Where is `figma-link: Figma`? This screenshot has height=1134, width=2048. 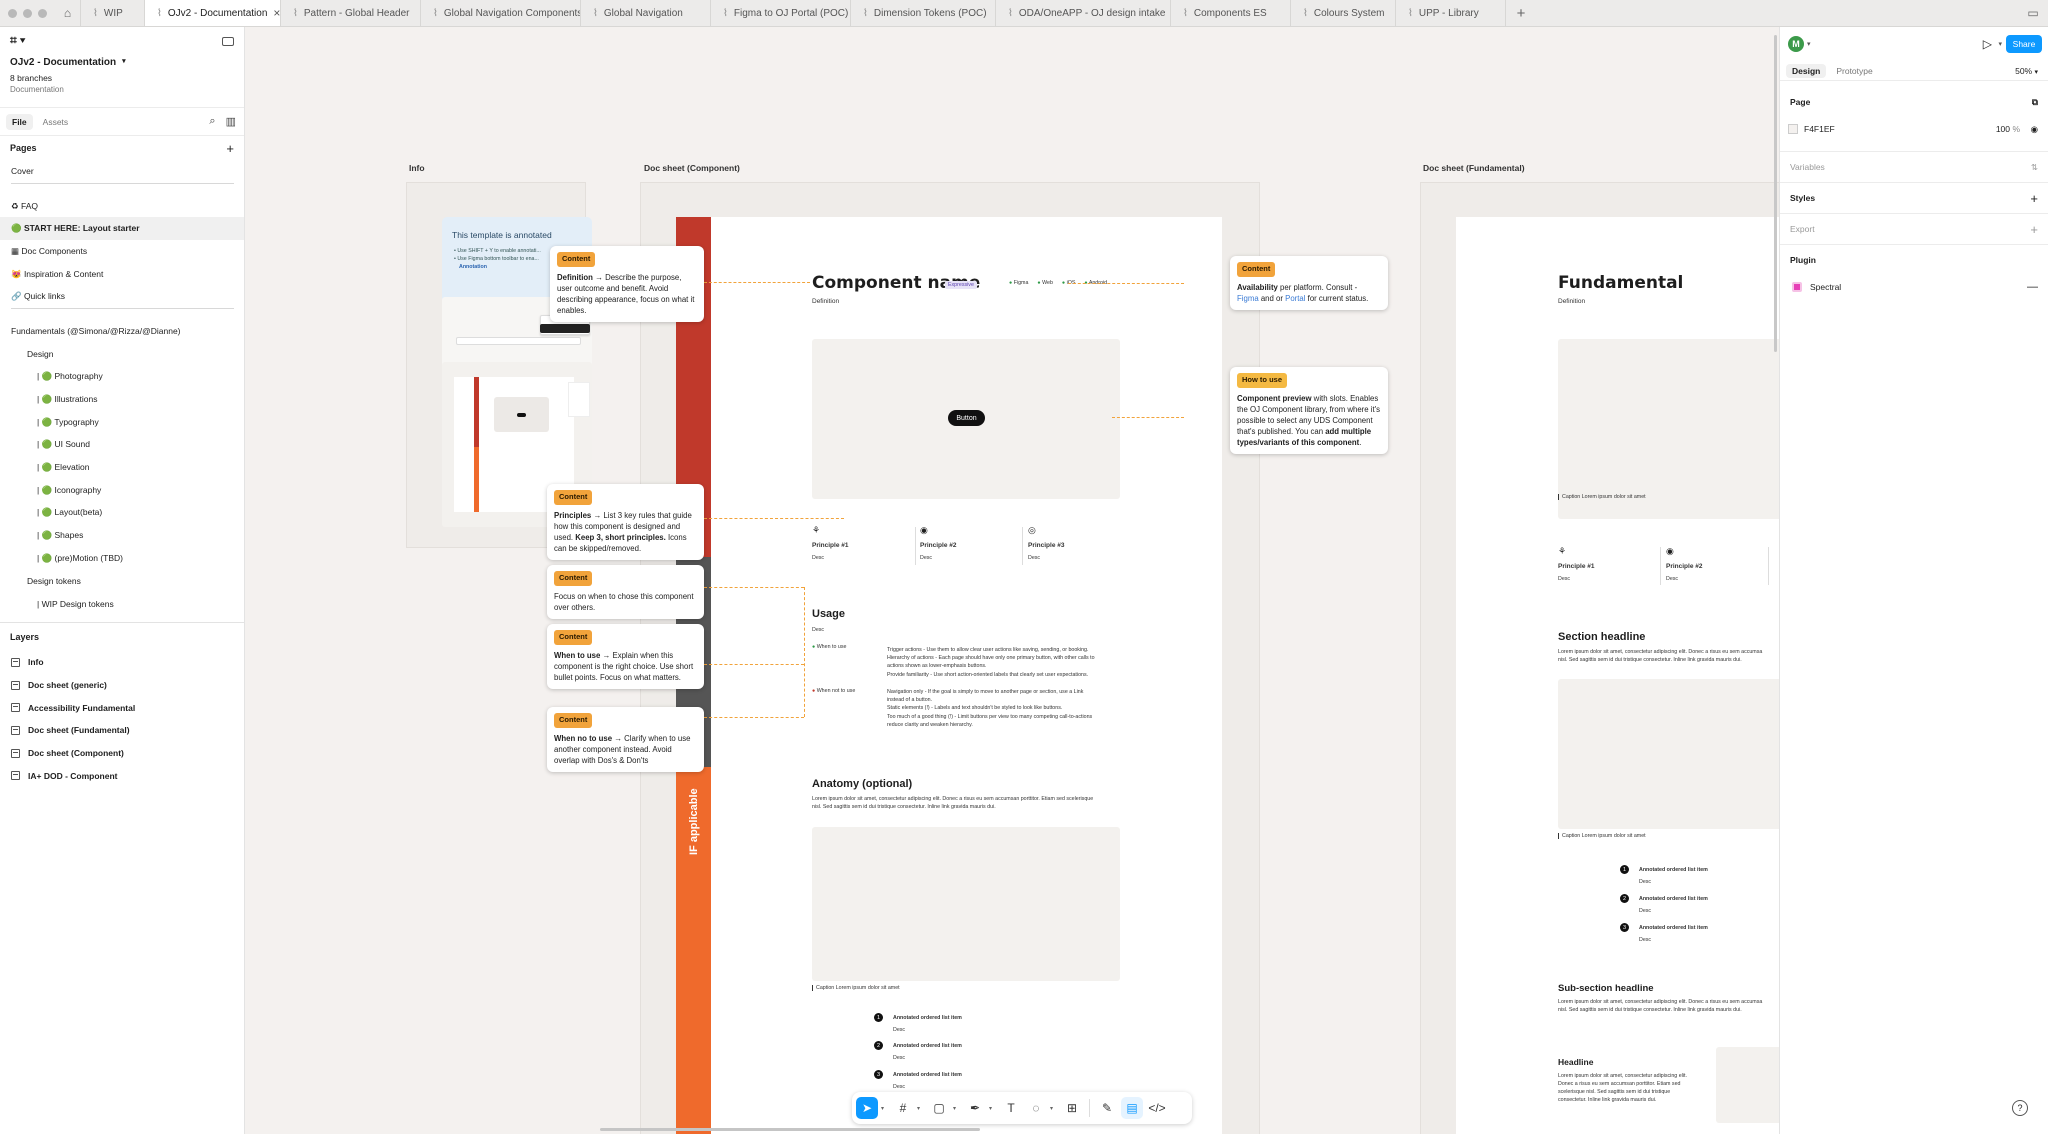 figma-link: Figma is located at coordinates (1248, 298).